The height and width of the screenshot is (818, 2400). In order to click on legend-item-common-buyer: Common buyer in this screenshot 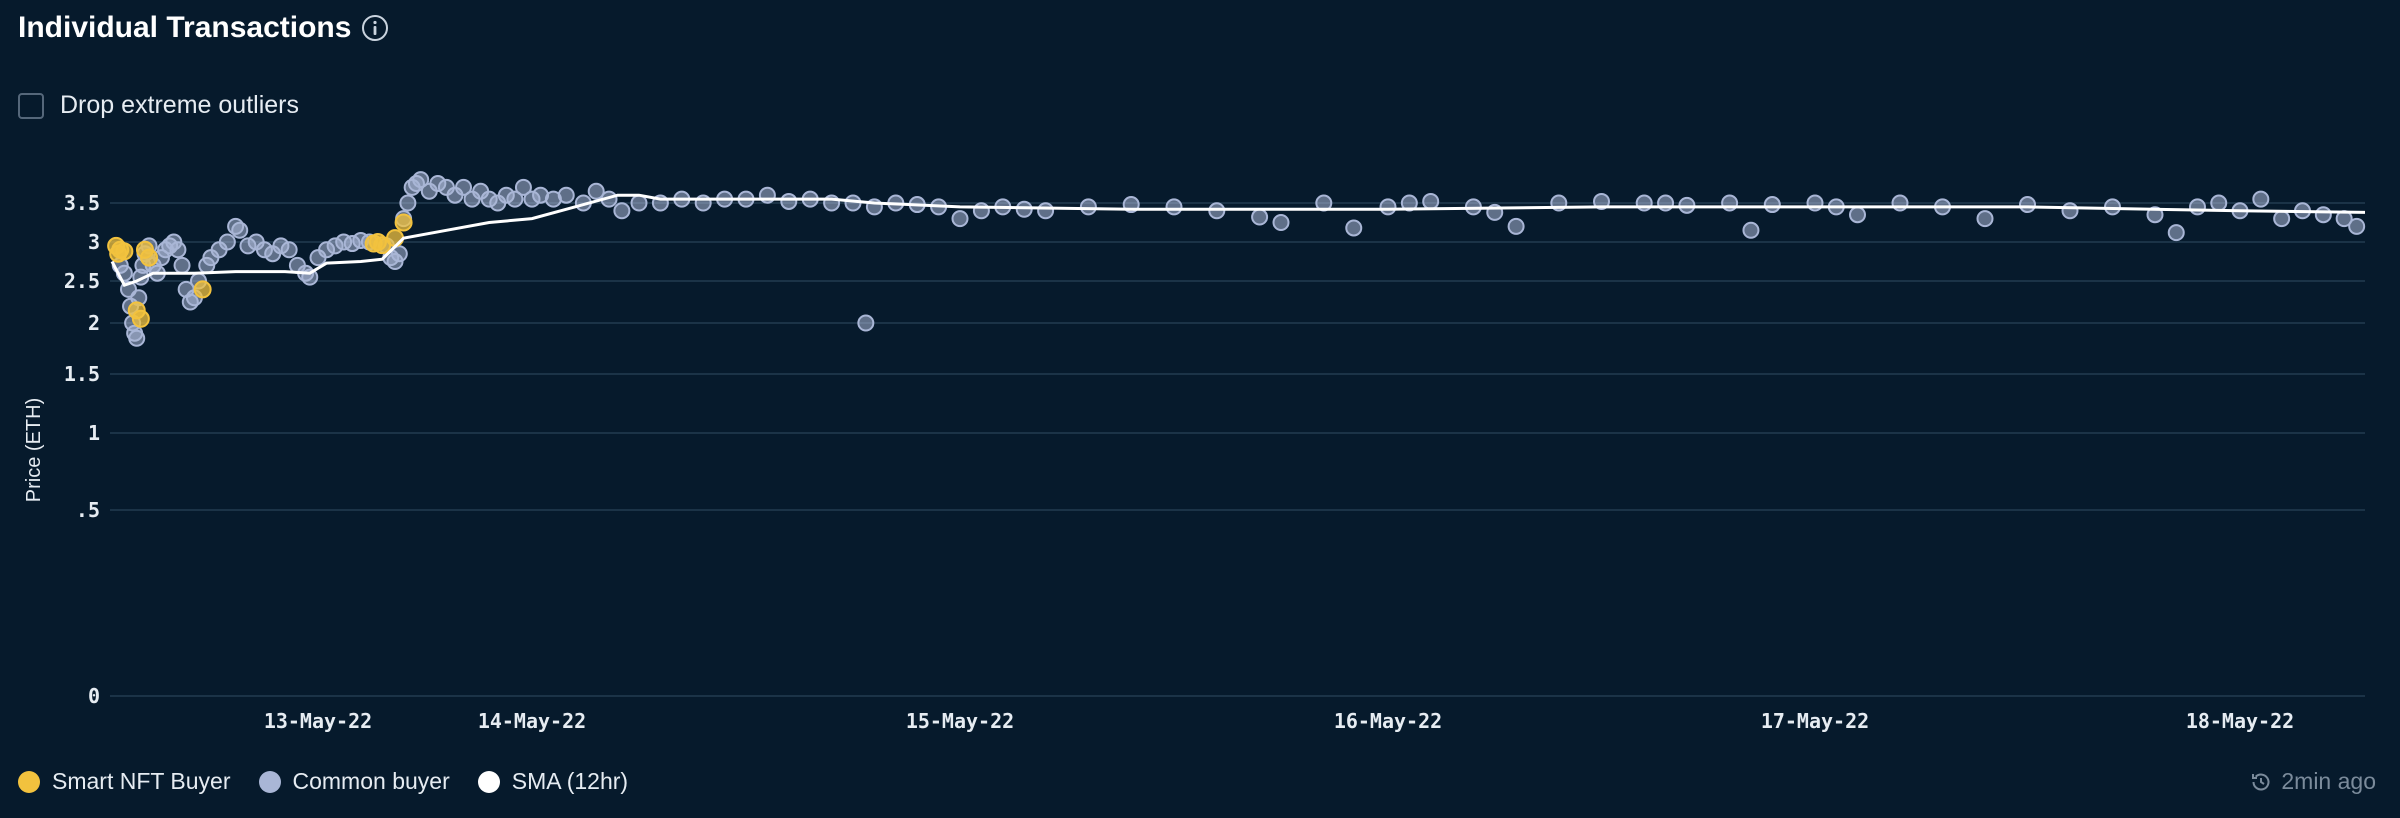, I will do `click(354, 781)`.